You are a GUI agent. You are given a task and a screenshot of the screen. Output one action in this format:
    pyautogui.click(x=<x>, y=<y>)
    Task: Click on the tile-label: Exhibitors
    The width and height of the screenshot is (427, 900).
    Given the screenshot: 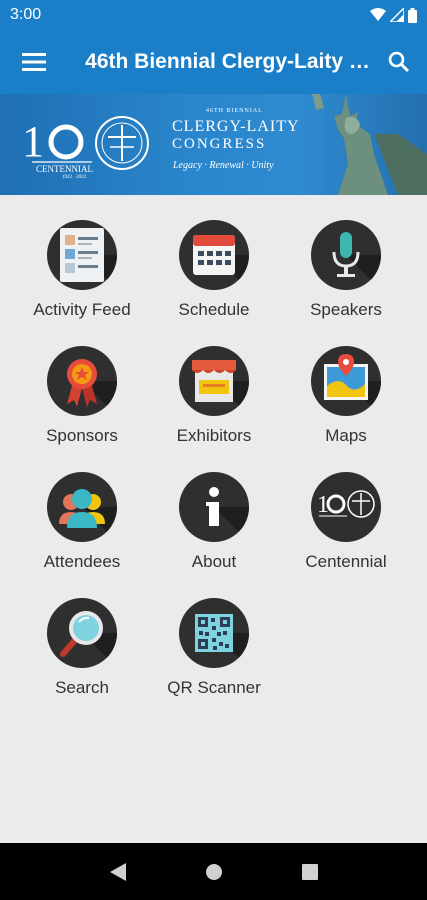 What is the action you would take?
    pyautogui.click(x=214, y=435)
    